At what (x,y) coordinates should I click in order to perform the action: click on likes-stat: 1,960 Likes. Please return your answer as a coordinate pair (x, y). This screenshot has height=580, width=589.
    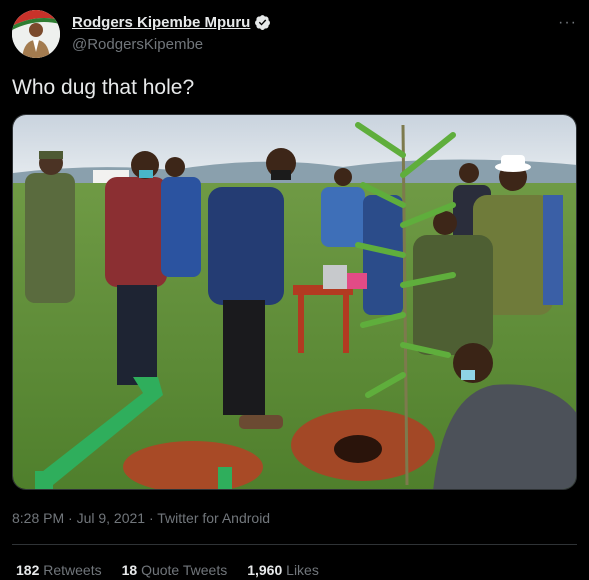
    Looking at the image, I should click on (283, 570).